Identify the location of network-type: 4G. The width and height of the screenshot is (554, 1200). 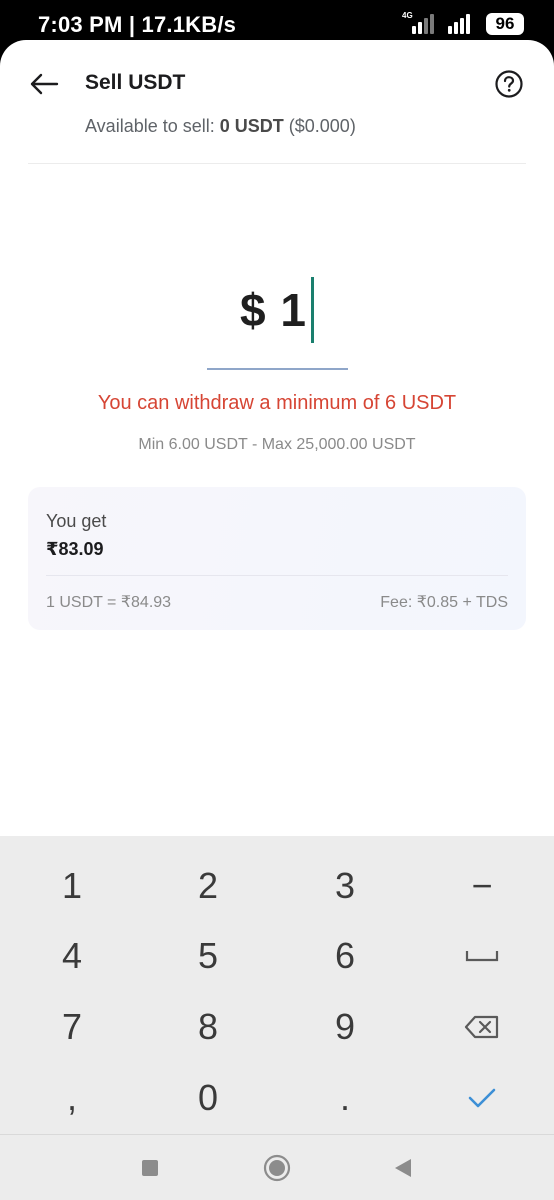
(407, 15).